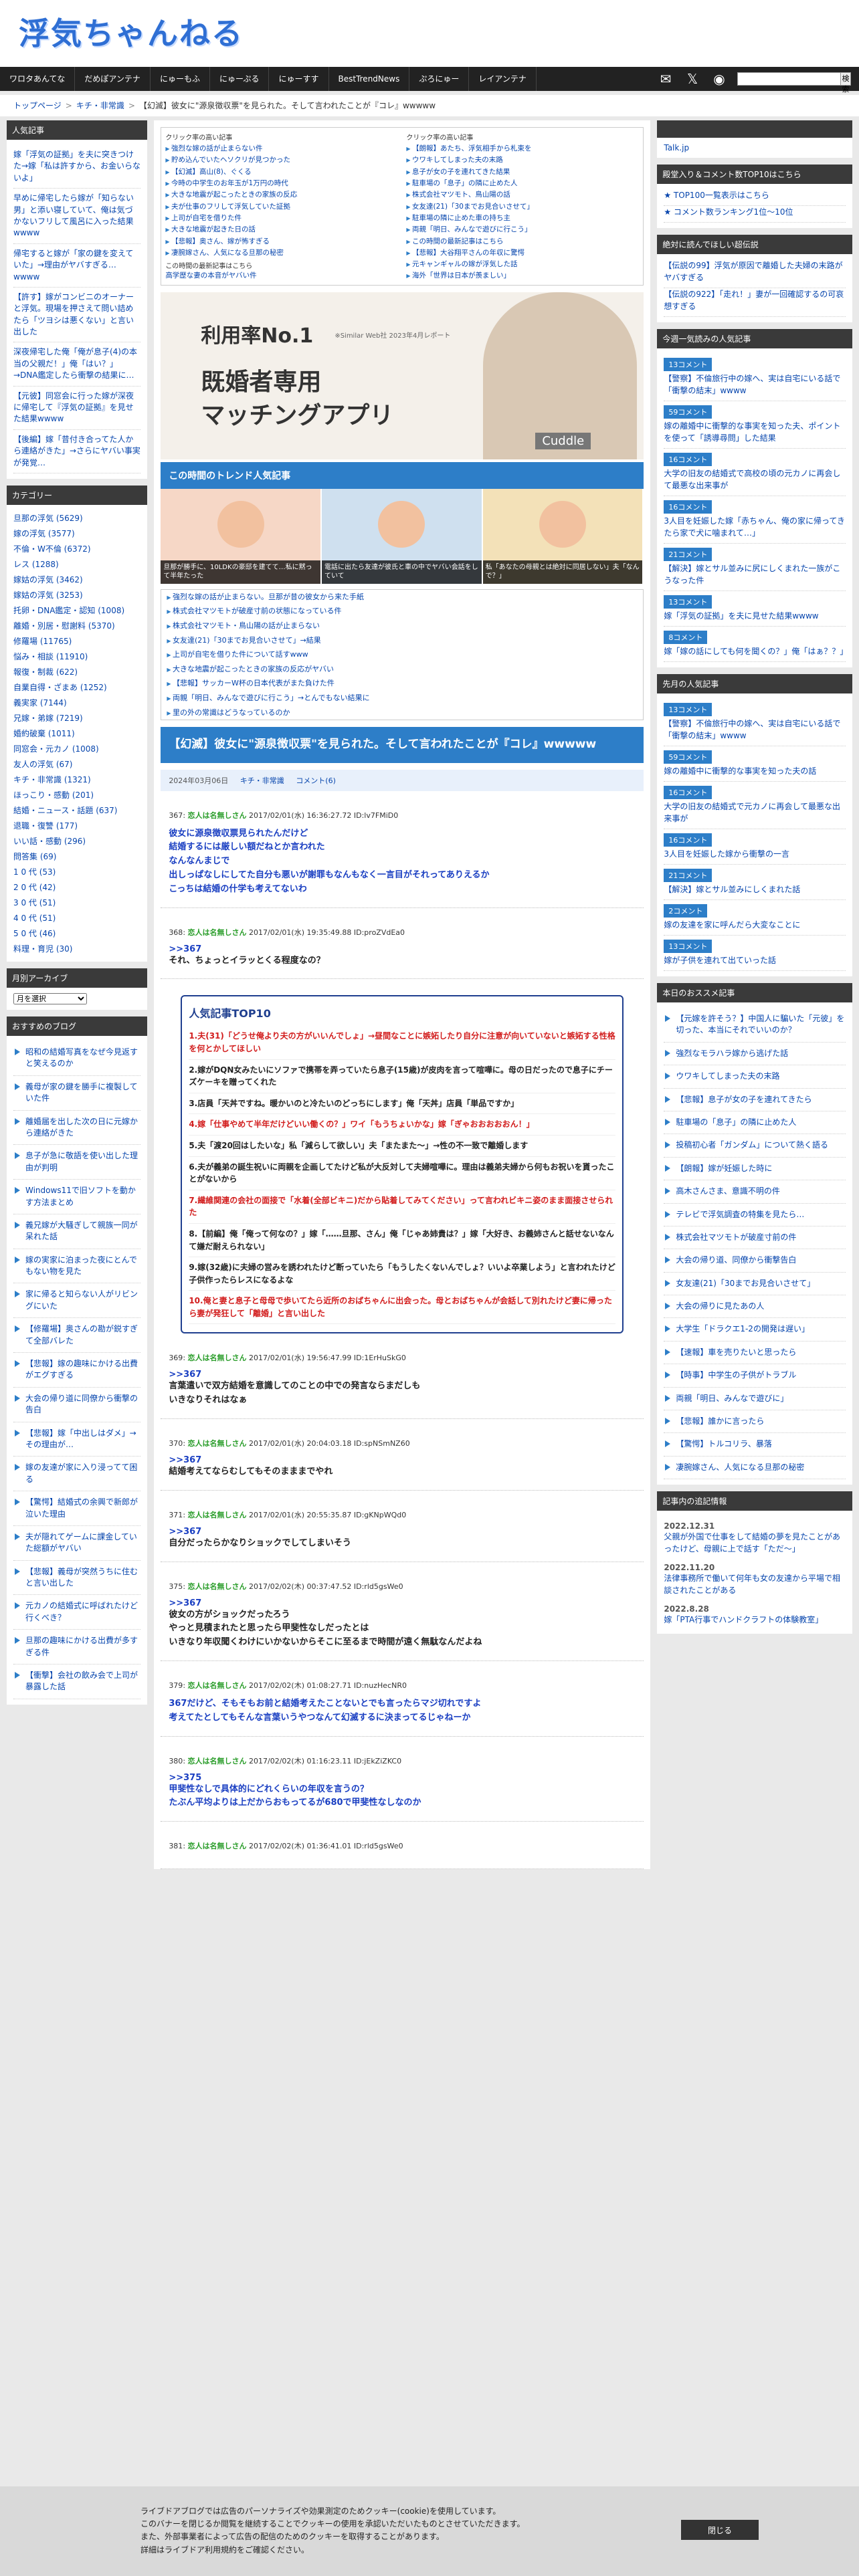  Describe the element at coordinates (755, 1468) in the screenshot. I see `today-item: 凄腕嫁さん、人気になる旦那の秘密` at that location.